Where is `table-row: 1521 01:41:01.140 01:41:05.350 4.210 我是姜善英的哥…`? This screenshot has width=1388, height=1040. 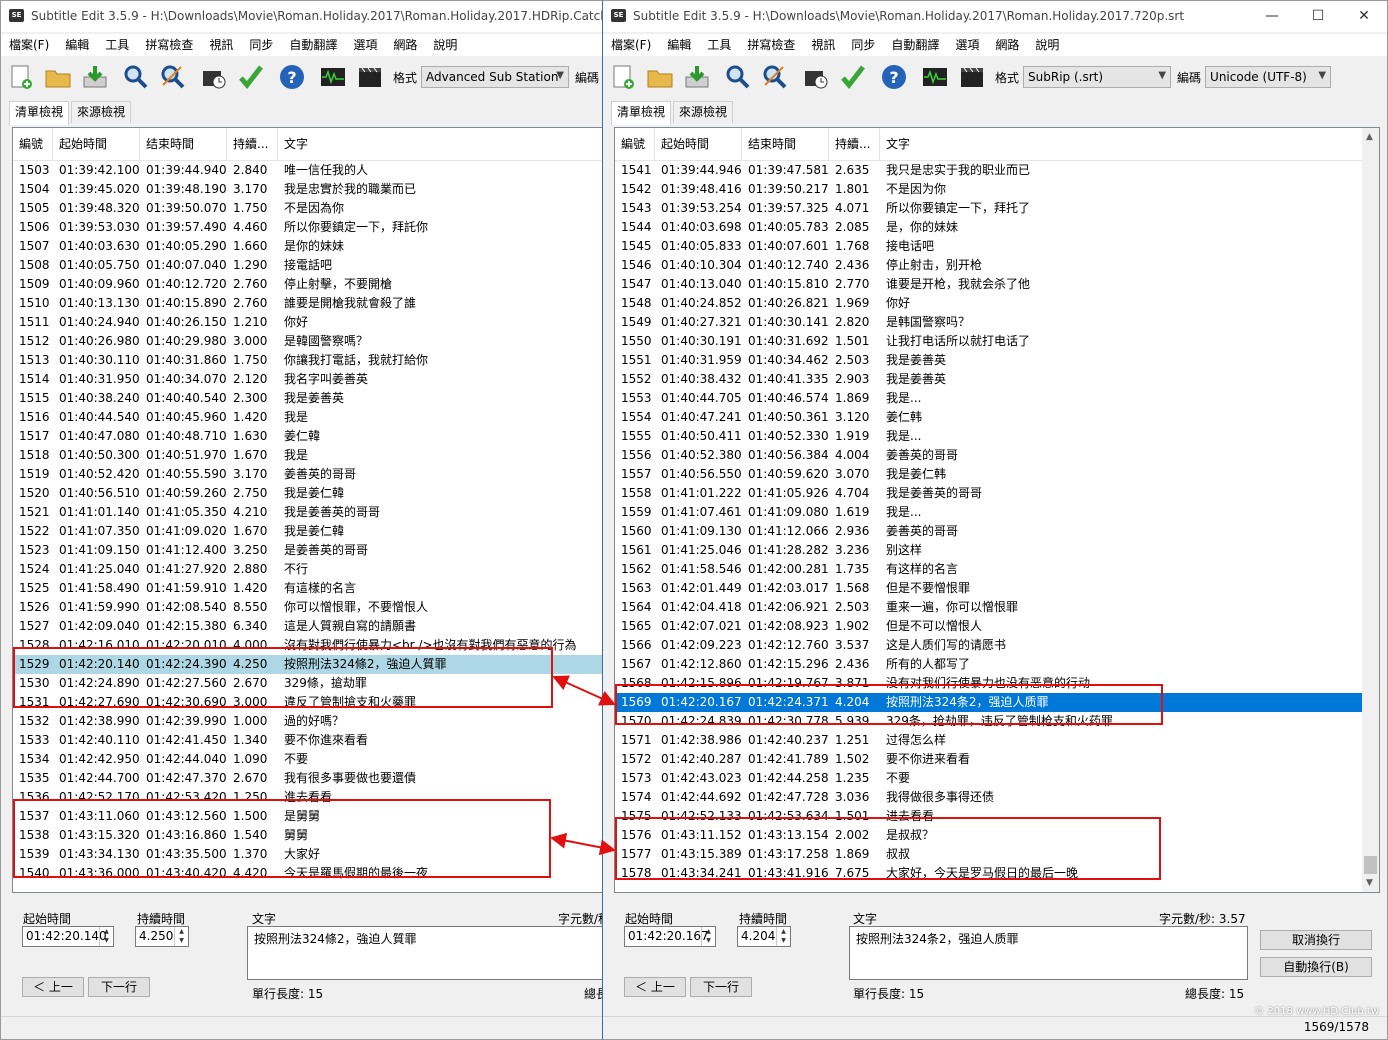 table-row: 1521 01:41:01.140 01:41:05.350 4.210 我是姜善英的哥… is located at coordinates (308, 512).